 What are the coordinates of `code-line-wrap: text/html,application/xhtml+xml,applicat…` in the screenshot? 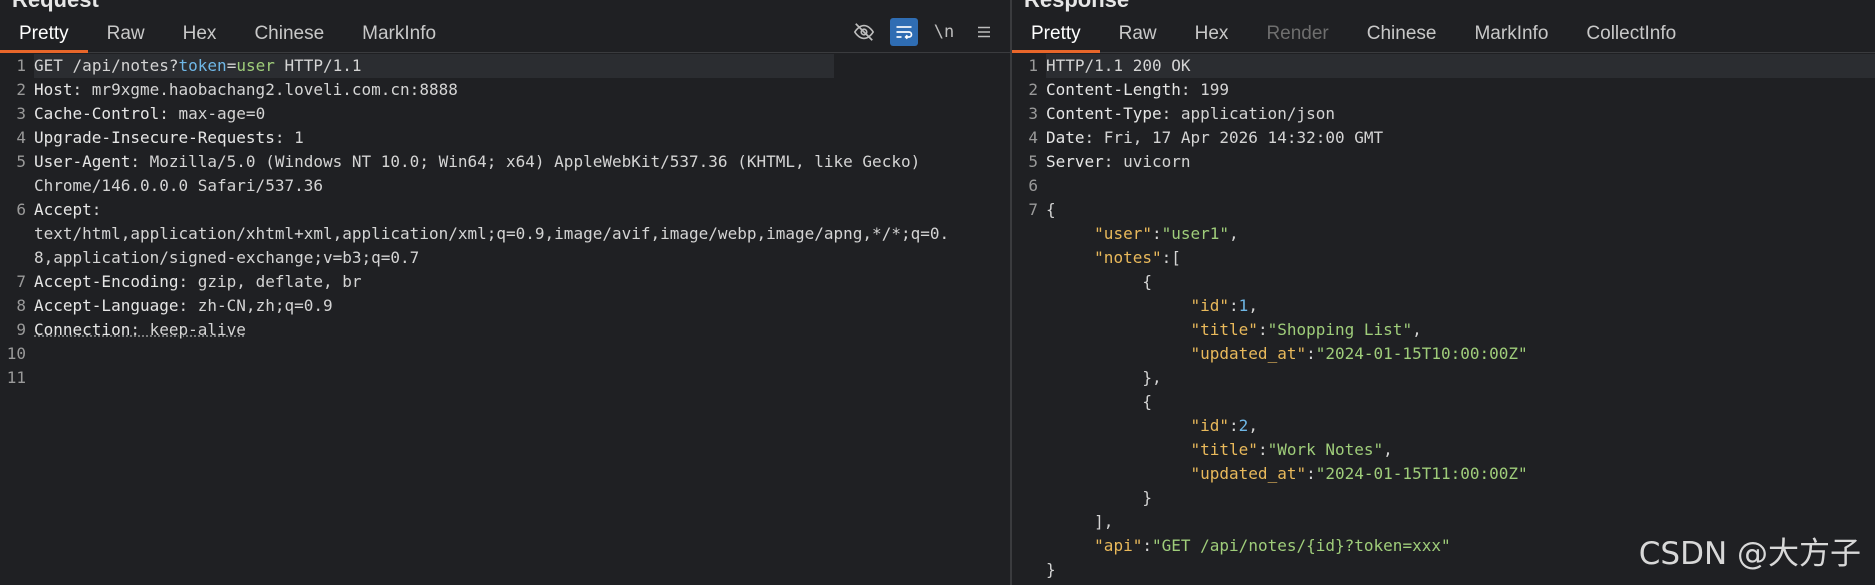 It's located at (505, 234).